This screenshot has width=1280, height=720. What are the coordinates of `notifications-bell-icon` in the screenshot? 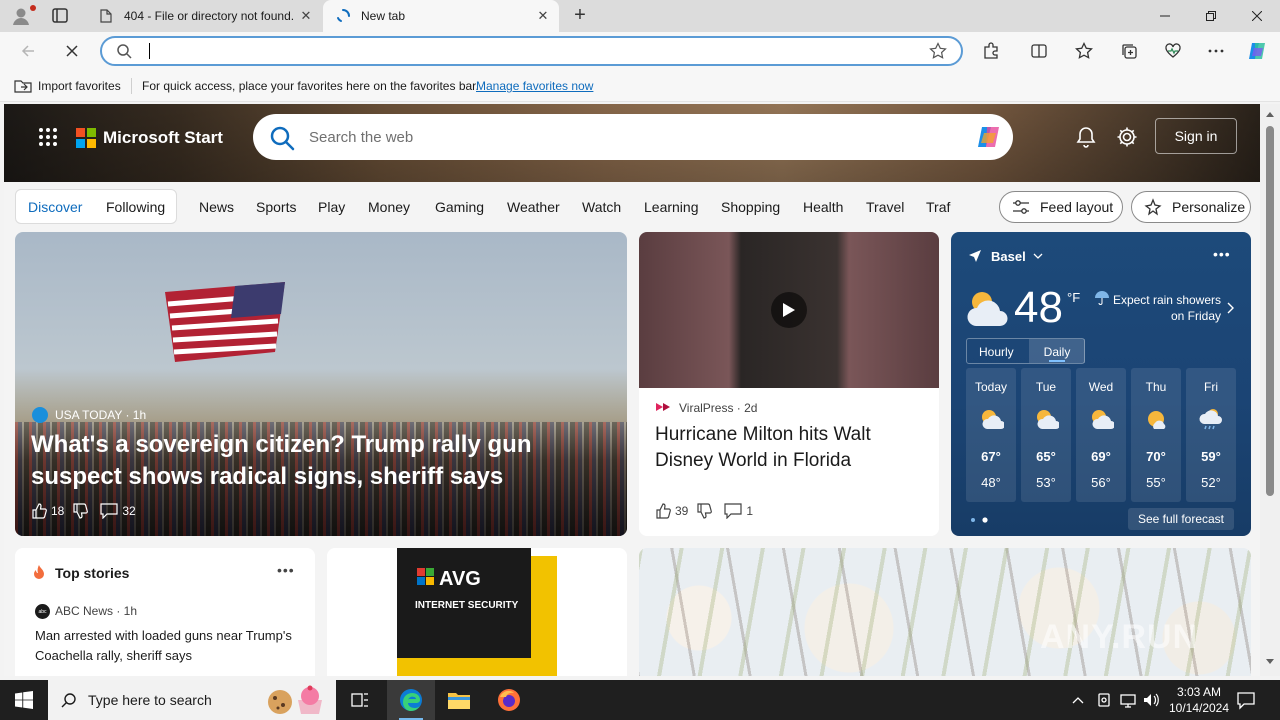 It's located at (1086, 137).